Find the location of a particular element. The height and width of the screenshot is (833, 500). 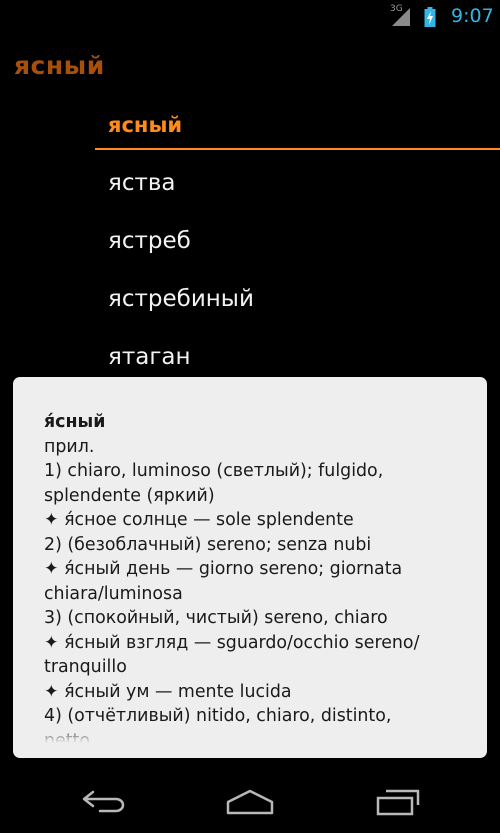

definition-line: ✦ я́сный ум — mente lucida is located at coordinates (168, 691).